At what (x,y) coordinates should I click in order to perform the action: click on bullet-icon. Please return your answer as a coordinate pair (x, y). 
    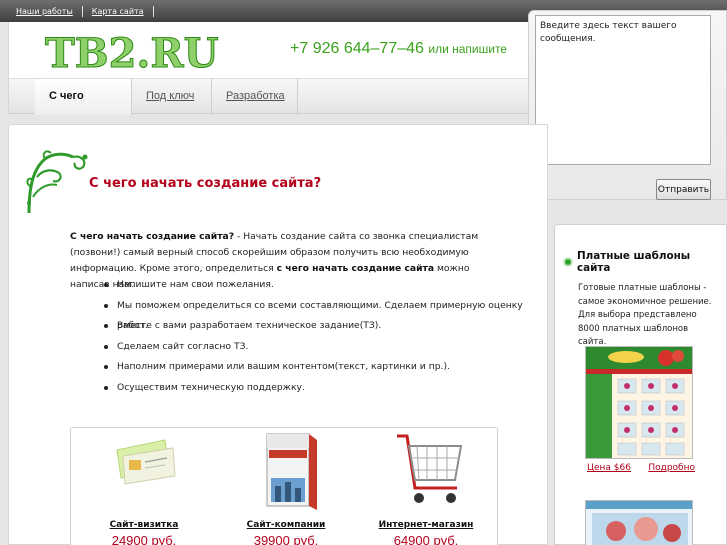
    Looking at the image, I should click on (568, 262).